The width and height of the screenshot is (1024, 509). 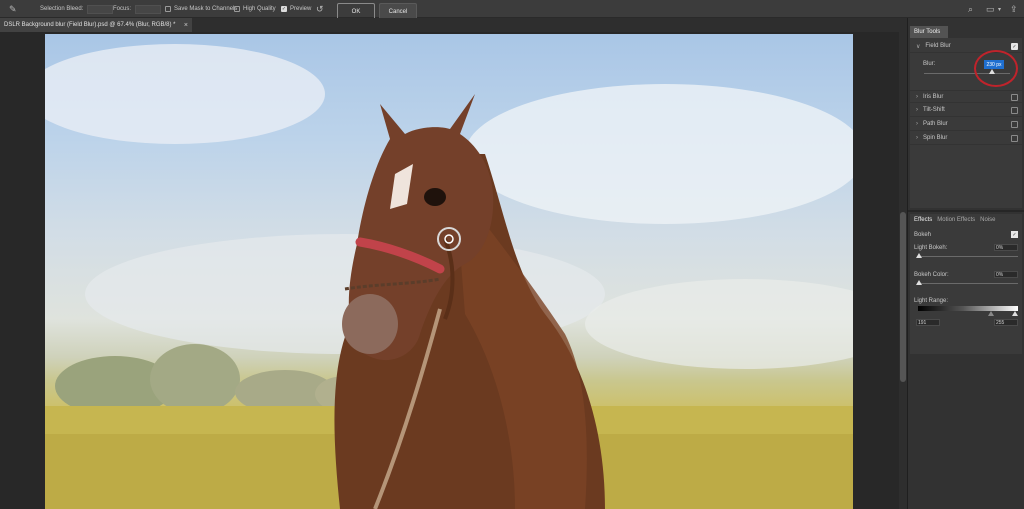 What do you see at coordinates (970, 9) in the screenshot?
I see `search-icon: ⌕` at bounding box center [970, 9].